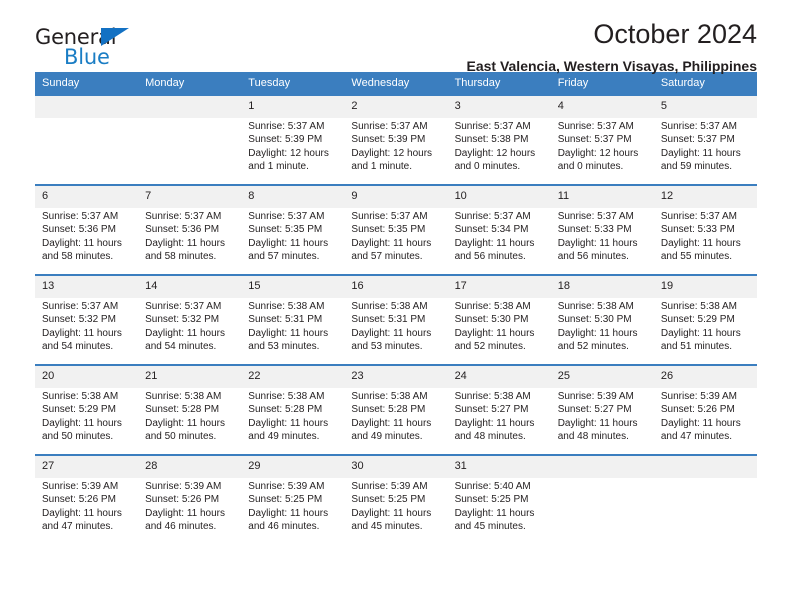 The height and width of the screenshot is (612, 792). Describe the element at coordinates (696, 436) in the screenshot. I see `daylight-duration-line2: and 47 minutes.` at that location.